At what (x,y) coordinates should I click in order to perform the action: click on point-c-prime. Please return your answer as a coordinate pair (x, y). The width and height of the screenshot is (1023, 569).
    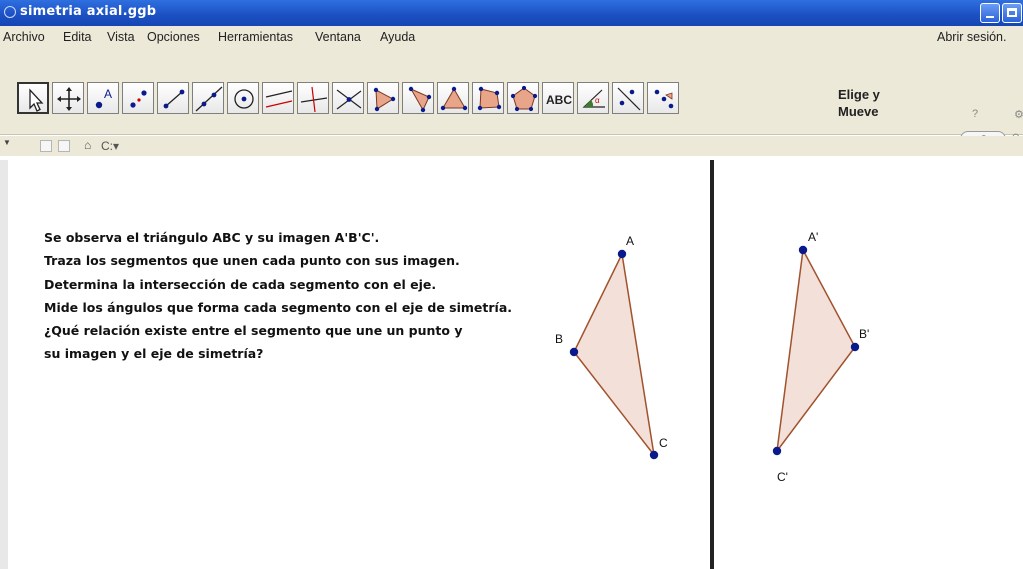
    Looking at the image, I should click on (777, 451).